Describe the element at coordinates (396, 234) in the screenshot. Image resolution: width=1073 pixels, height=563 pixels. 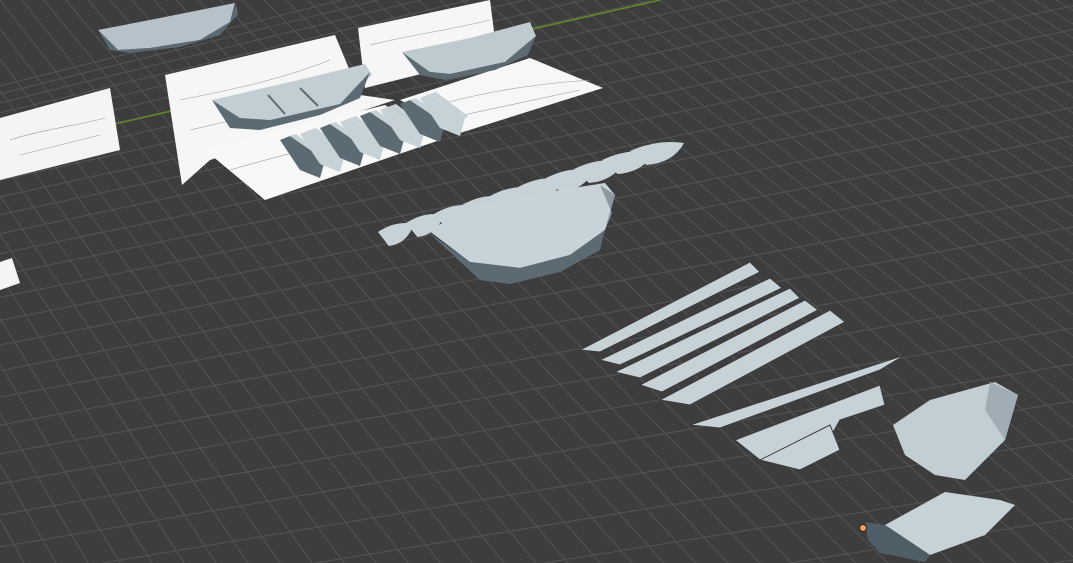
I see `hull-frame` at that location.